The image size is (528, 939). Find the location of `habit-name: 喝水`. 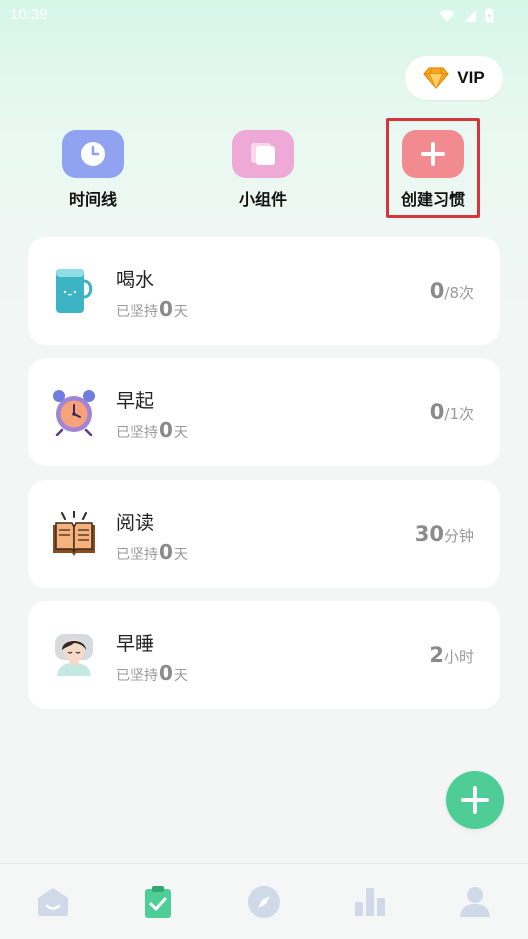

habit-name: 喝水 is located at coordinates (135, 280).